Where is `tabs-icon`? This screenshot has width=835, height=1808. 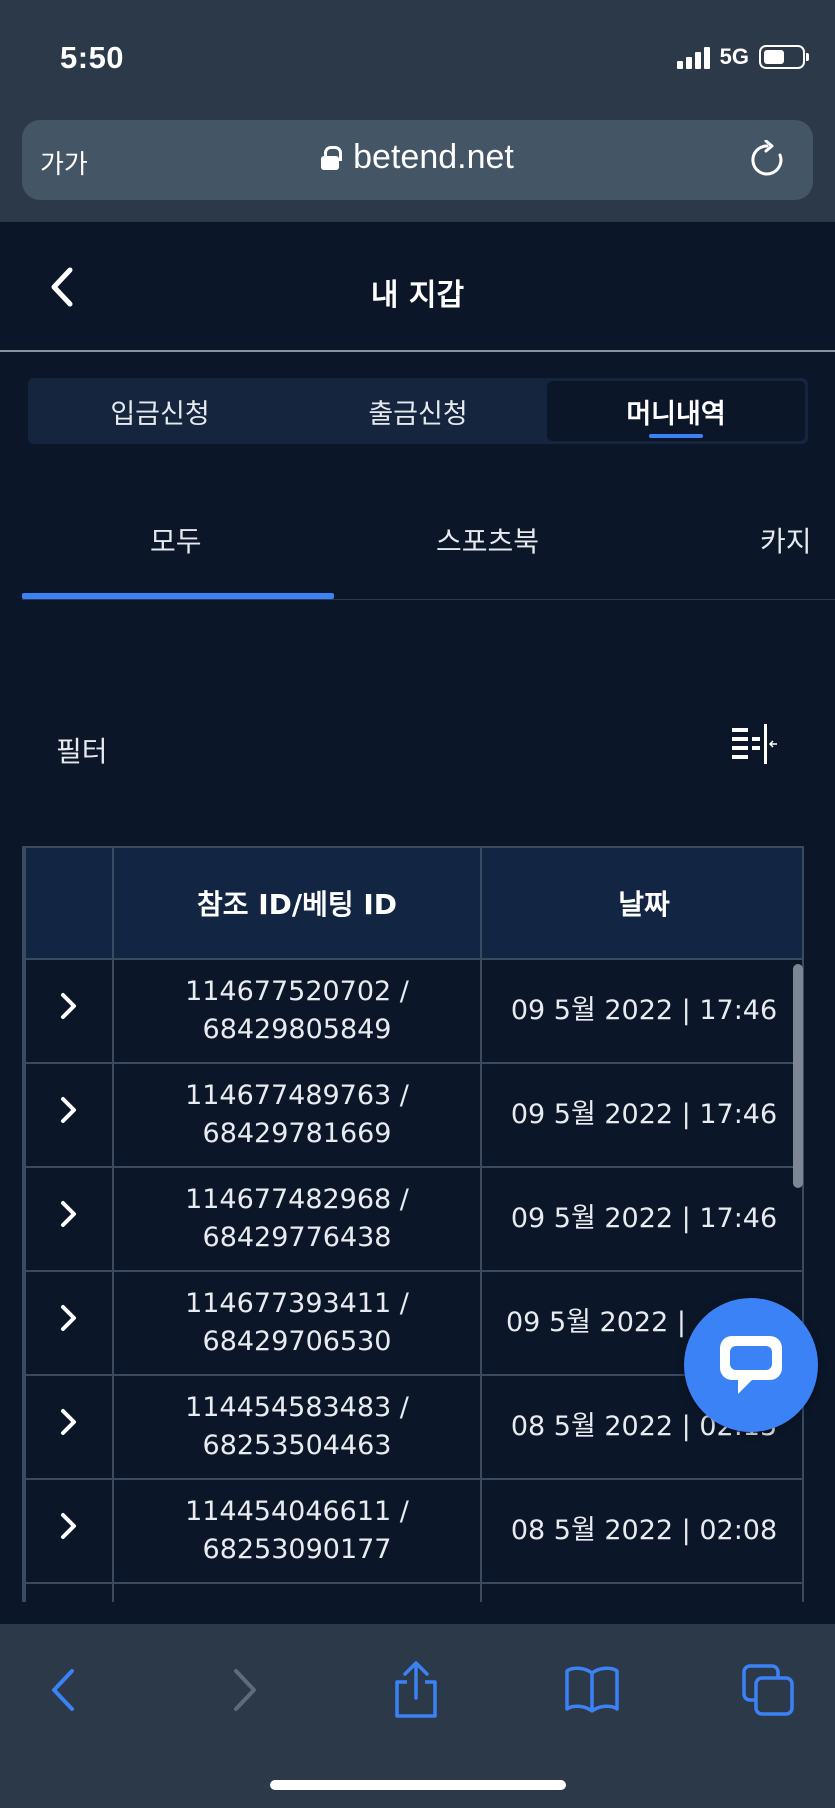
tabs-icon is located at coordinates (768, 1690).